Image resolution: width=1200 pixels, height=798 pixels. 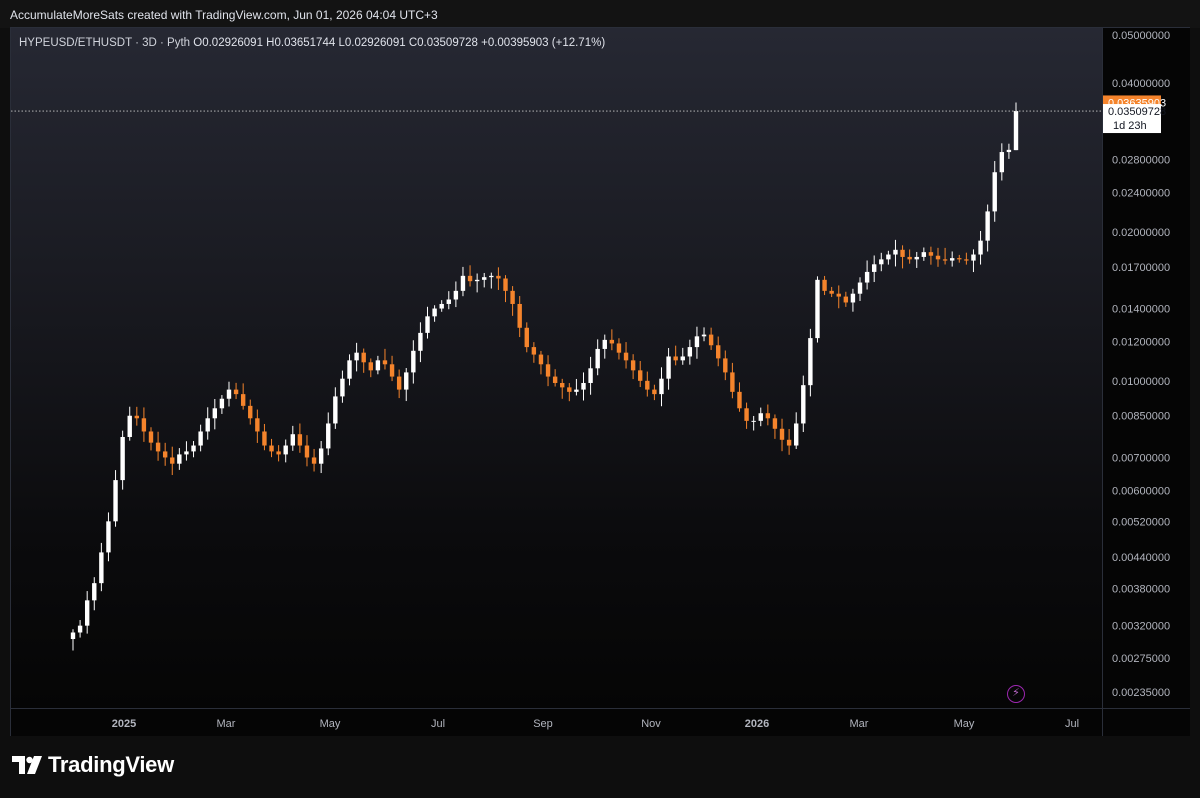 I want to click on price-tick-label: 0.04000000, so click(x=1141, y=84).